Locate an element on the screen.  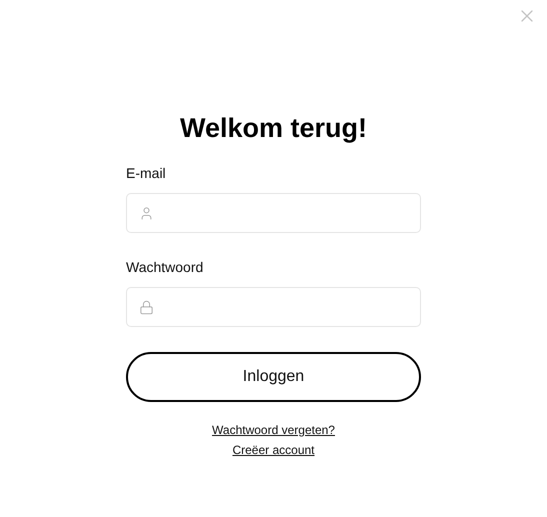
lock-icon is located at coordinates (146, 307).